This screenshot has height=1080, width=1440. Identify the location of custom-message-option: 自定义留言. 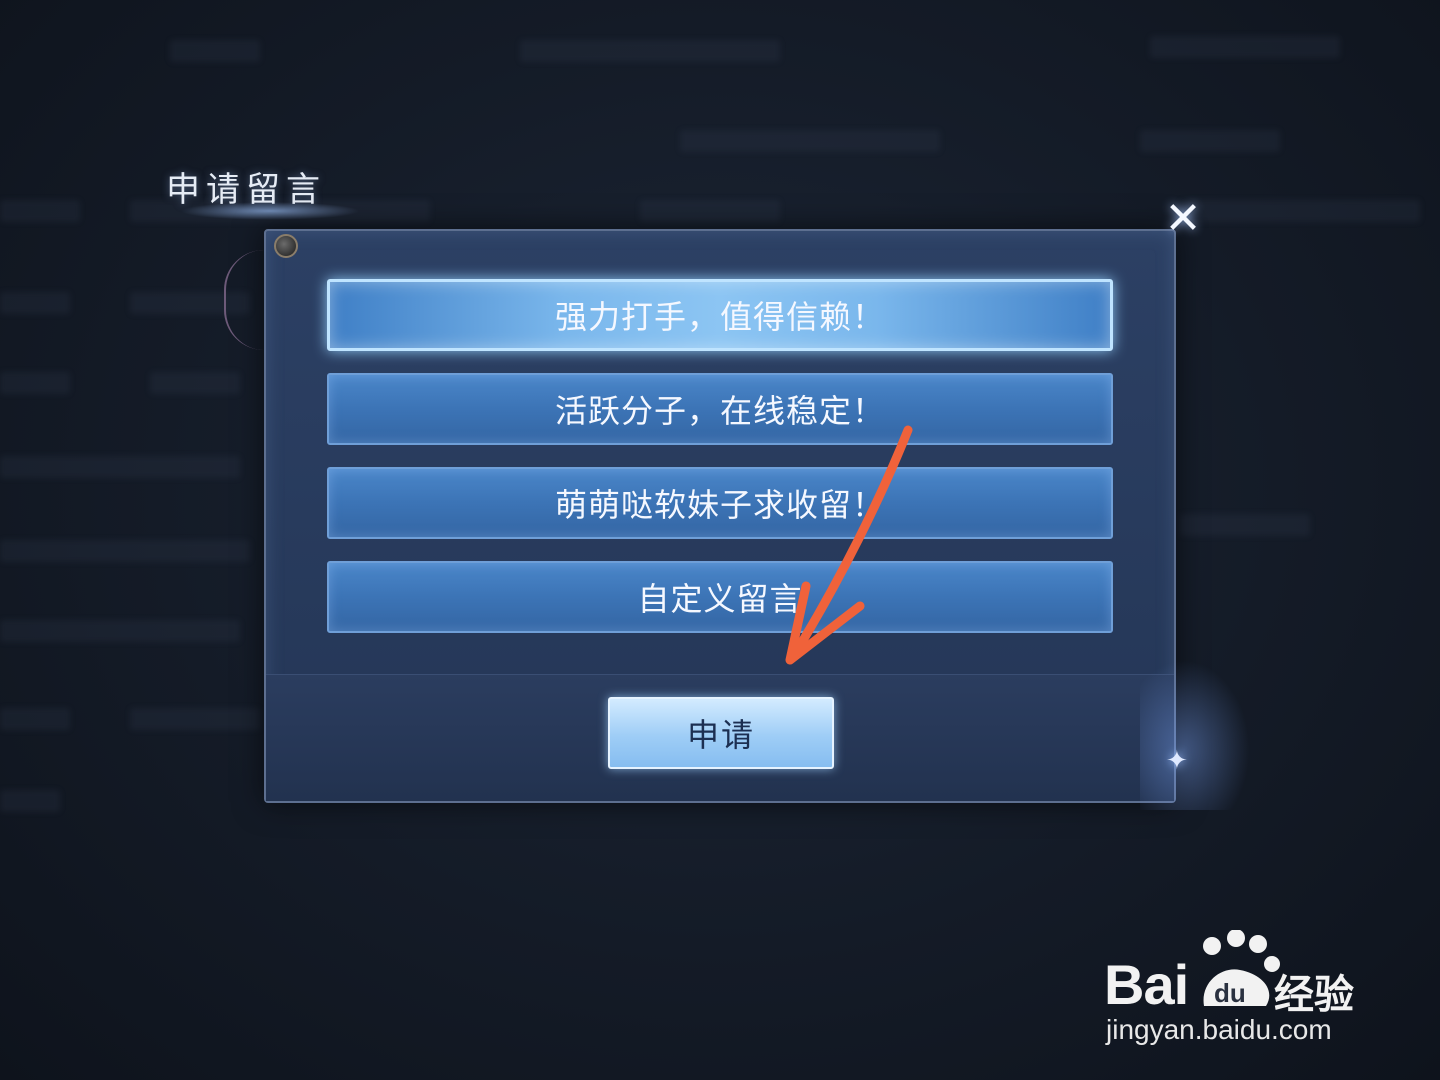
(720, 597).